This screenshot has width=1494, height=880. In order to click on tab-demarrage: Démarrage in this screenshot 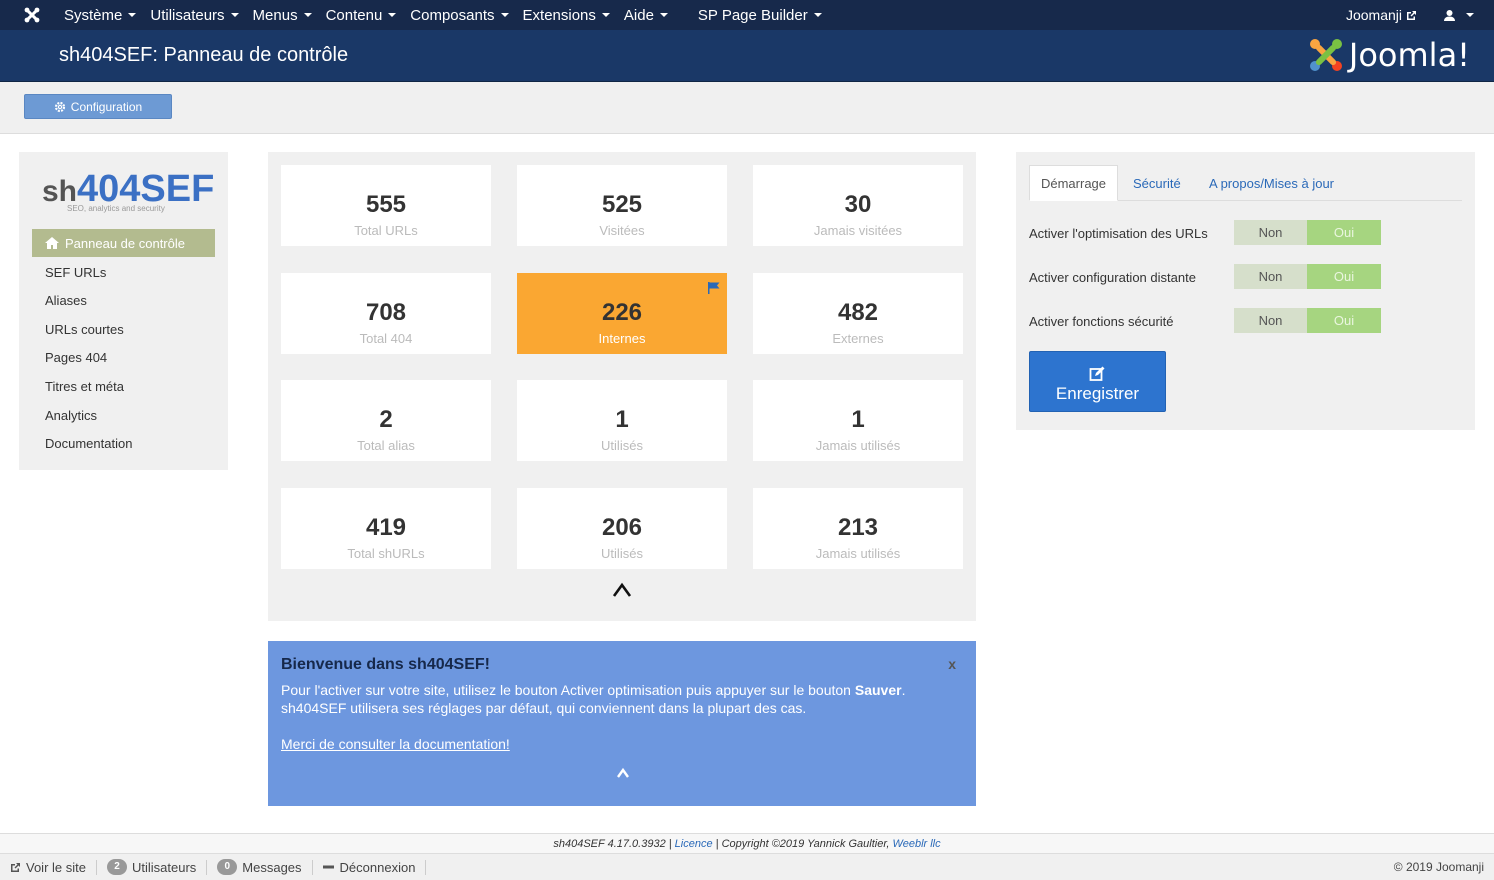, I will do `click(1073, 183)`.